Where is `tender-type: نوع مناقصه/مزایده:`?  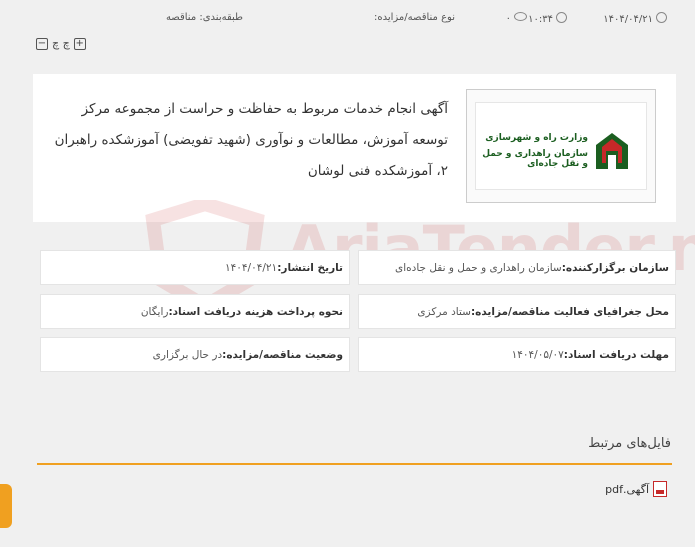
tender-type: نوع مناقصه/مزایده: is located at coordinates (414, 17).